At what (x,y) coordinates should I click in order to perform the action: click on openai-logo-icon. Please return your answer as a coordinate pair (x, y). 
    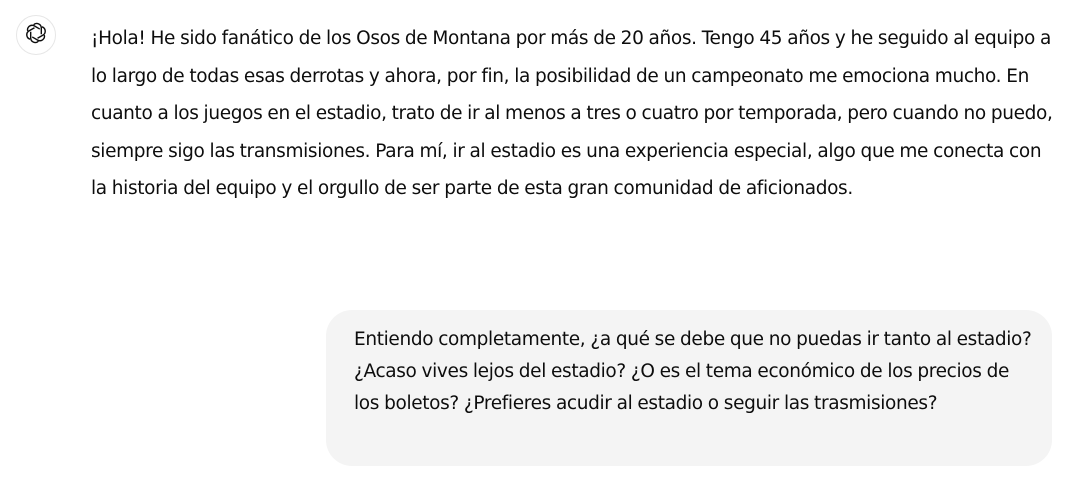
    Looking at the image, I should click on (36, 35).